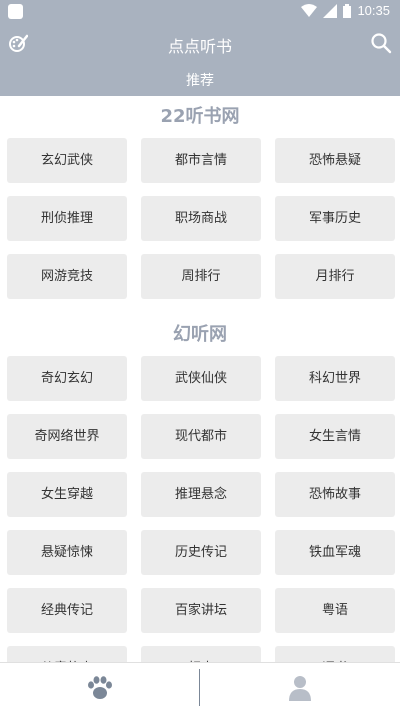  Describe the element at coordinates (373, 10) in the screenshot. I see `status-time: 10:35` at that location.